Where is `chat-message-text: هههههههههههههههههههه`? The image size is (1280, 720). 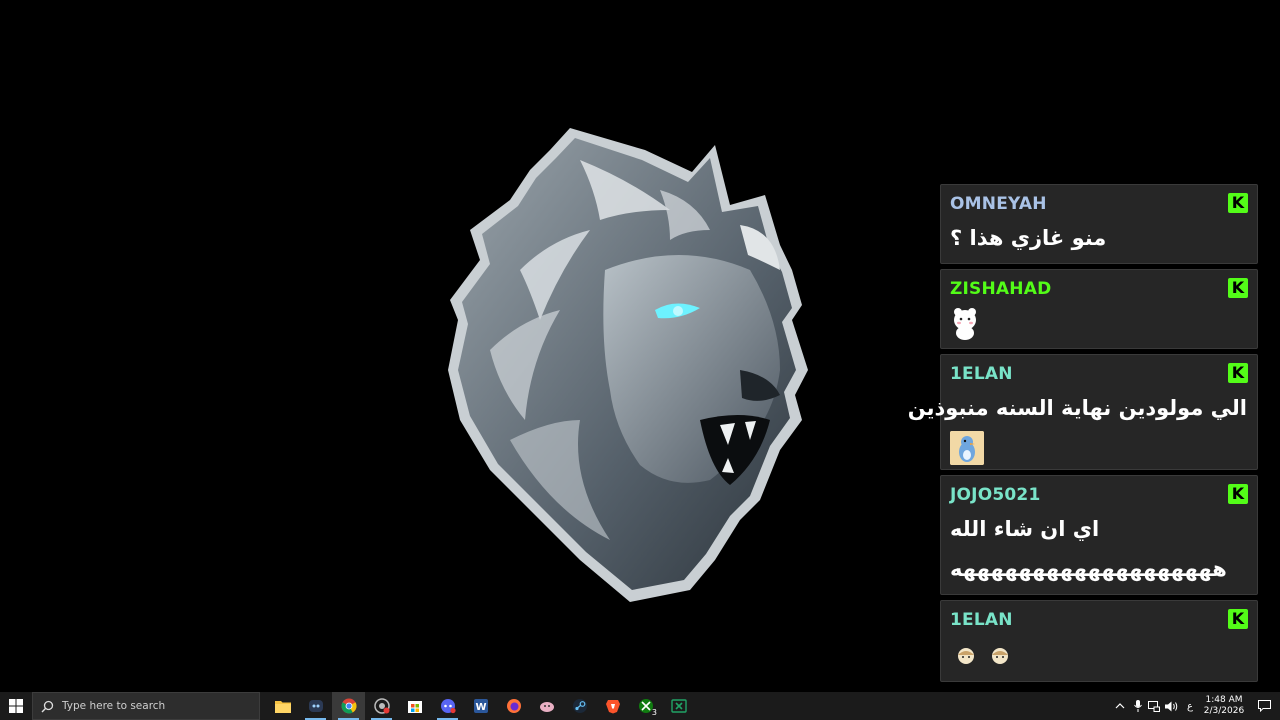
chat-message-text: هههههههههههههههههههه is located at coordinates (1088, 569).